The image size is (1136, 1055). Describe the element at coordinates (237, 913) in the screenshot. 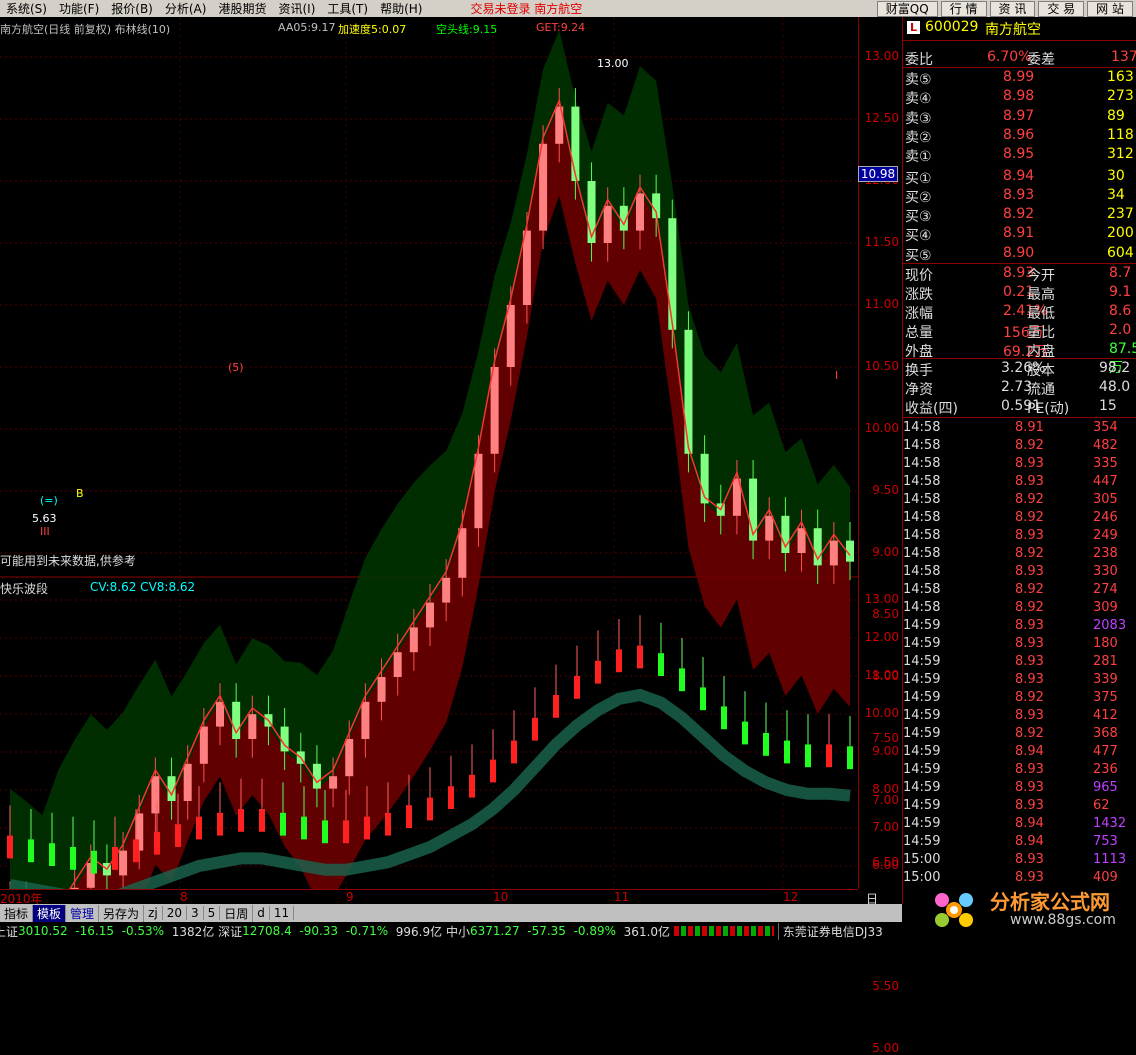

I see `tab-day-week: 日周` at that location.